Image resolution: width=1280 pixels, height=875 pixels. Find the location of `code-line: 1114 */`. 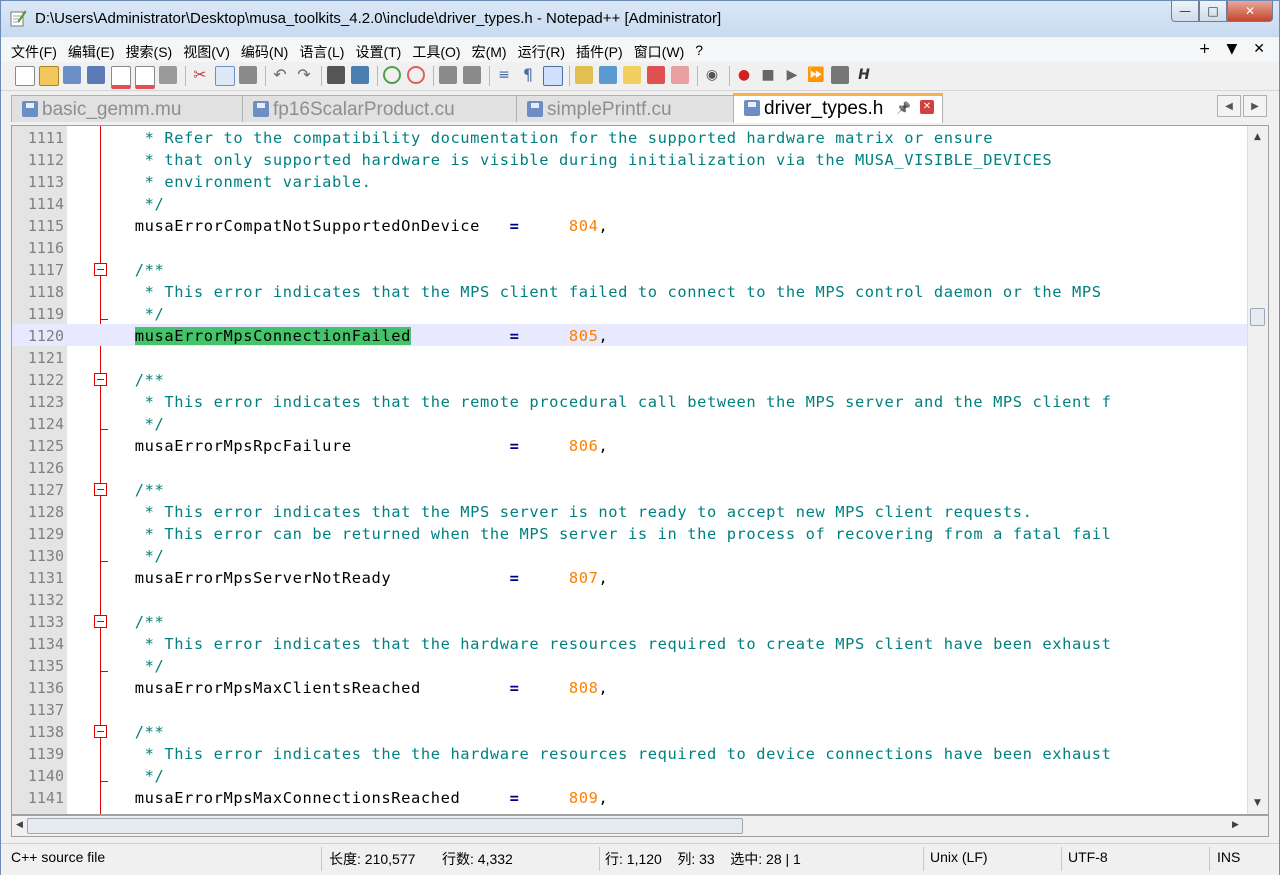

code-line: 1114 */ is located at coordinates (630, 203).